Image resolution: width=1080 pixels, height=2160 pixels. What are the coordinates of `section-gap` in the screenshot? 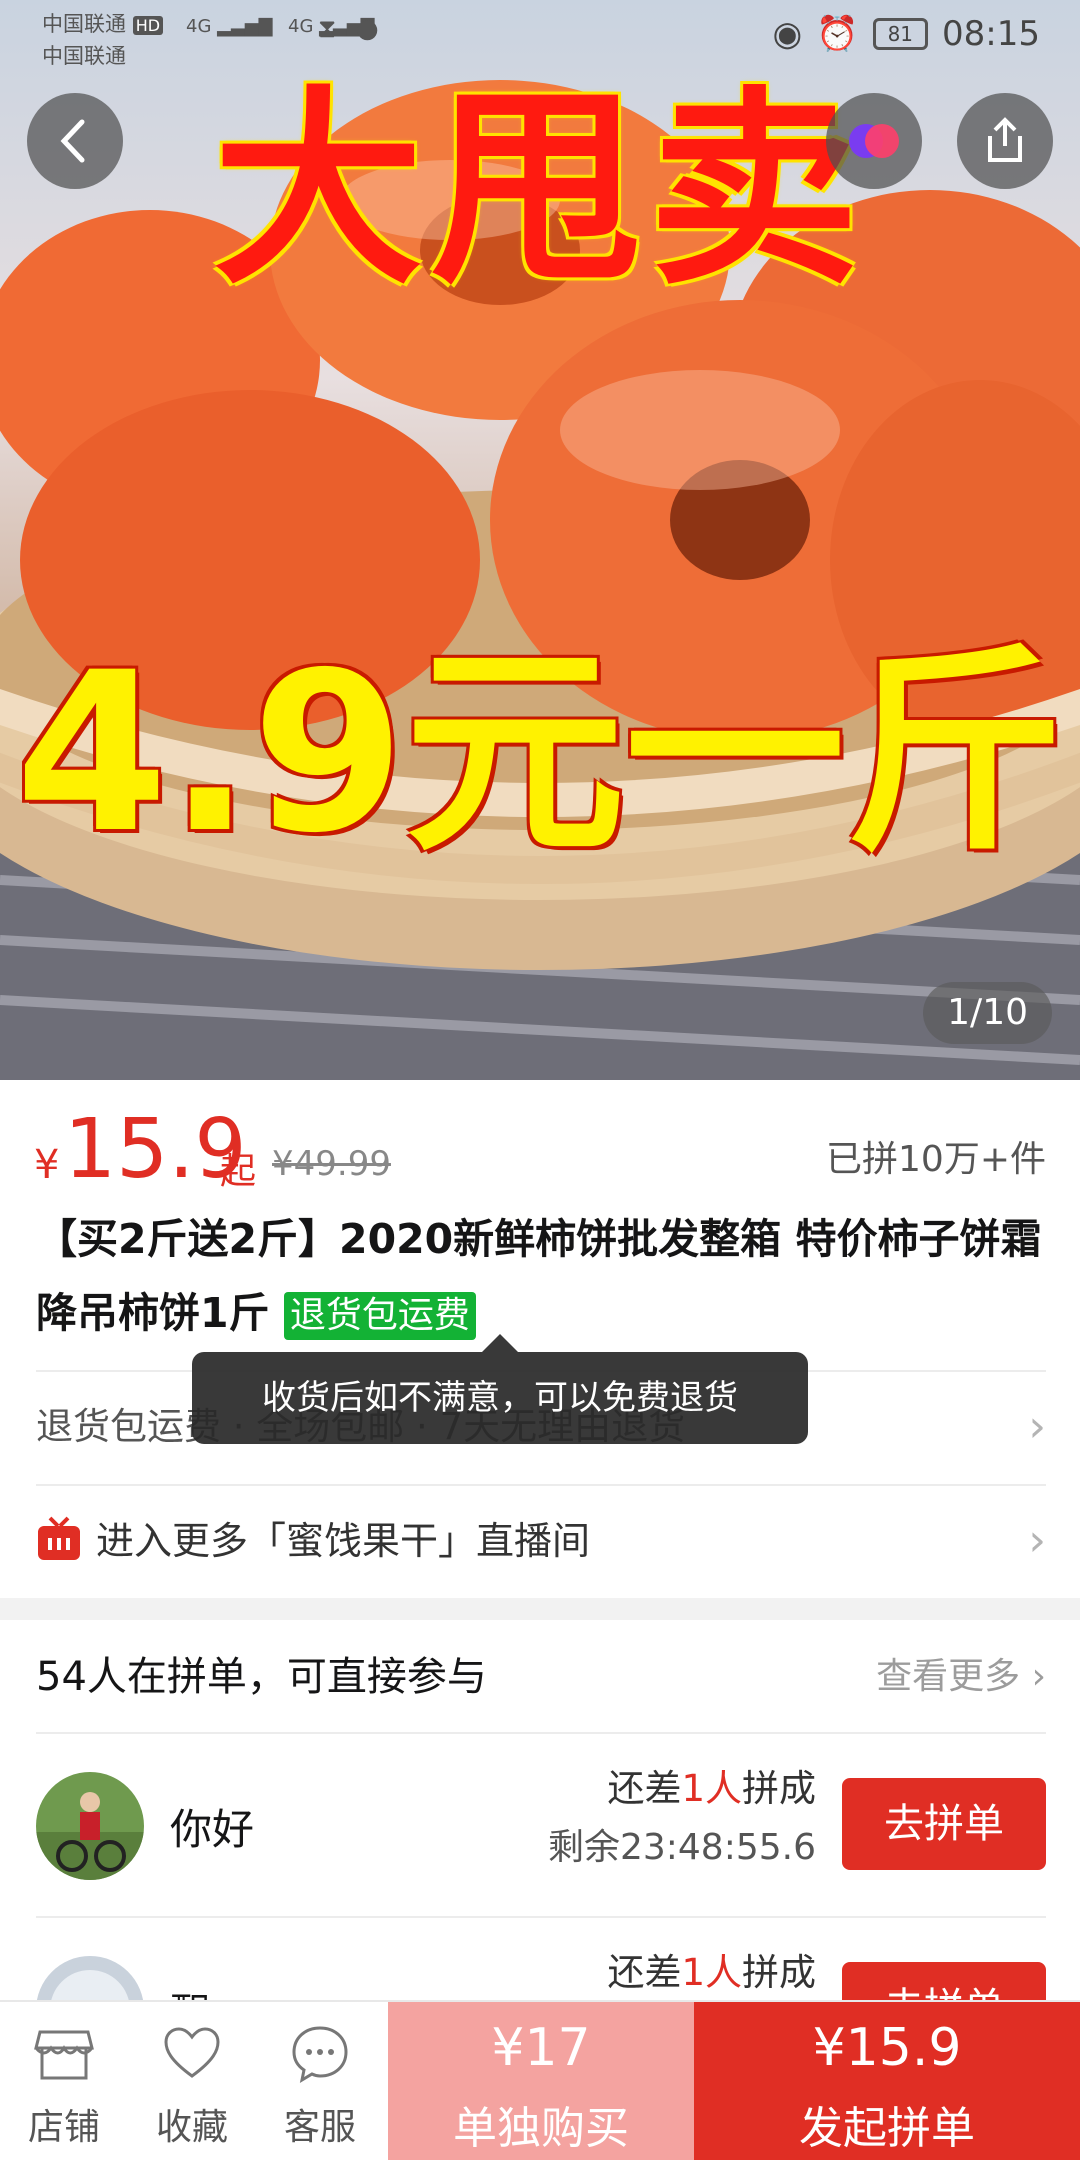 It's located at (540, 1609).